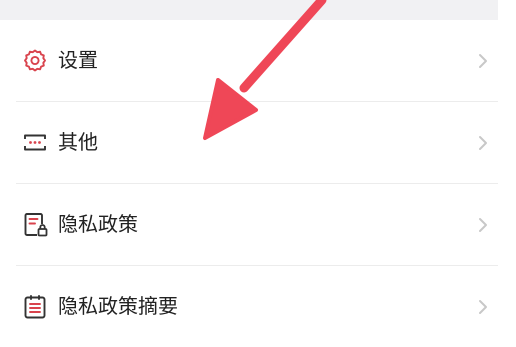 This screenshot has height=347, width=516. Describe the element at coordinates (98, 224) in the screenshot. I see `menu-item-label: 隐私政策` at that location.